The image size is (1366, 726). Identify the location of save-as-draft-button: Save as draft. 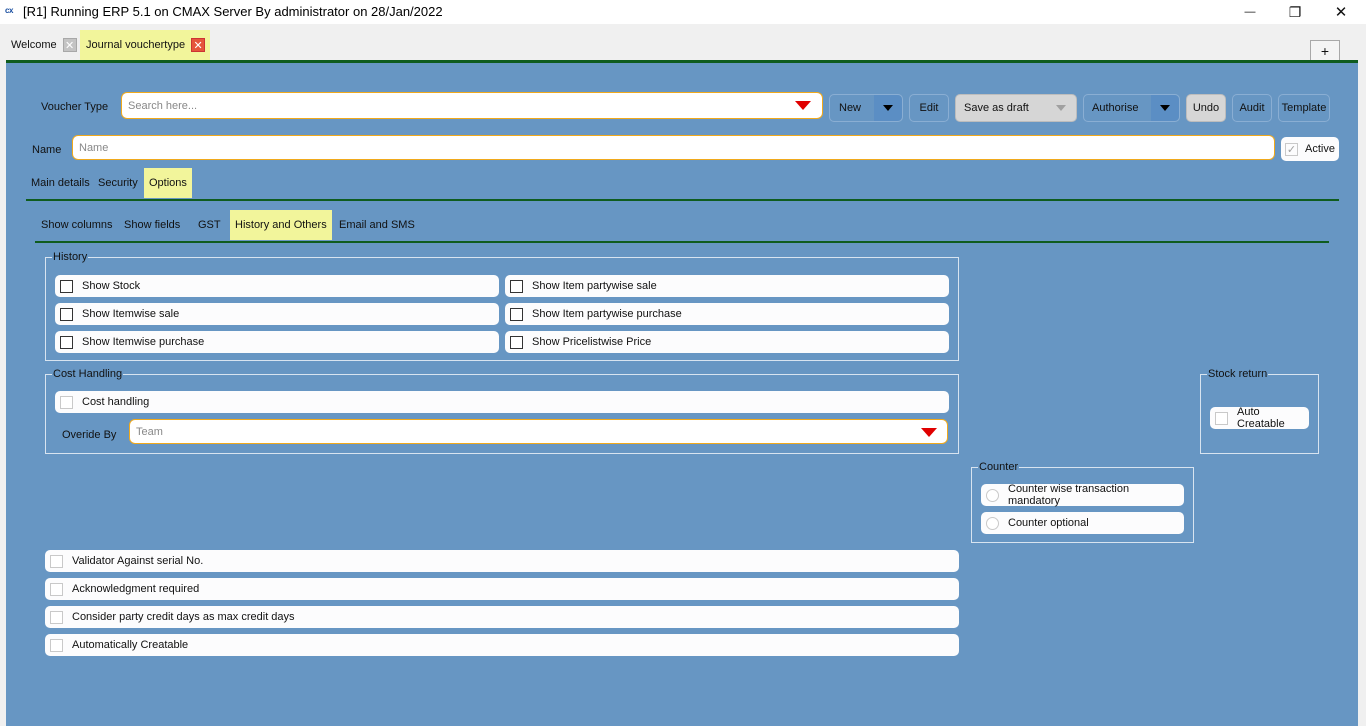
(1016, 108).